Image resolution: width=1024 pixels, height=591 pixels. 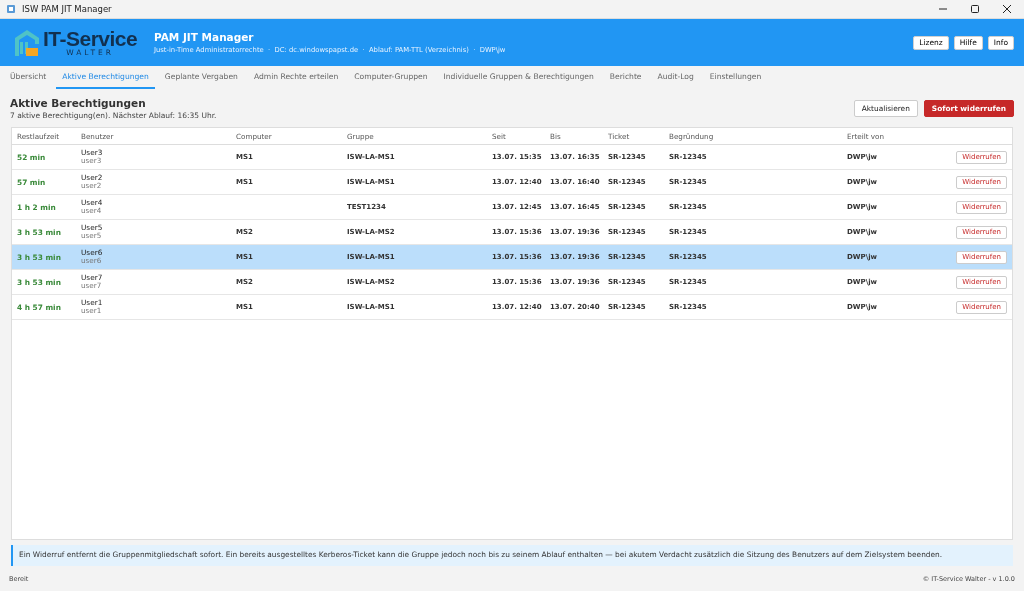 I want to click on close-icon, so click(x=1007, y=9).